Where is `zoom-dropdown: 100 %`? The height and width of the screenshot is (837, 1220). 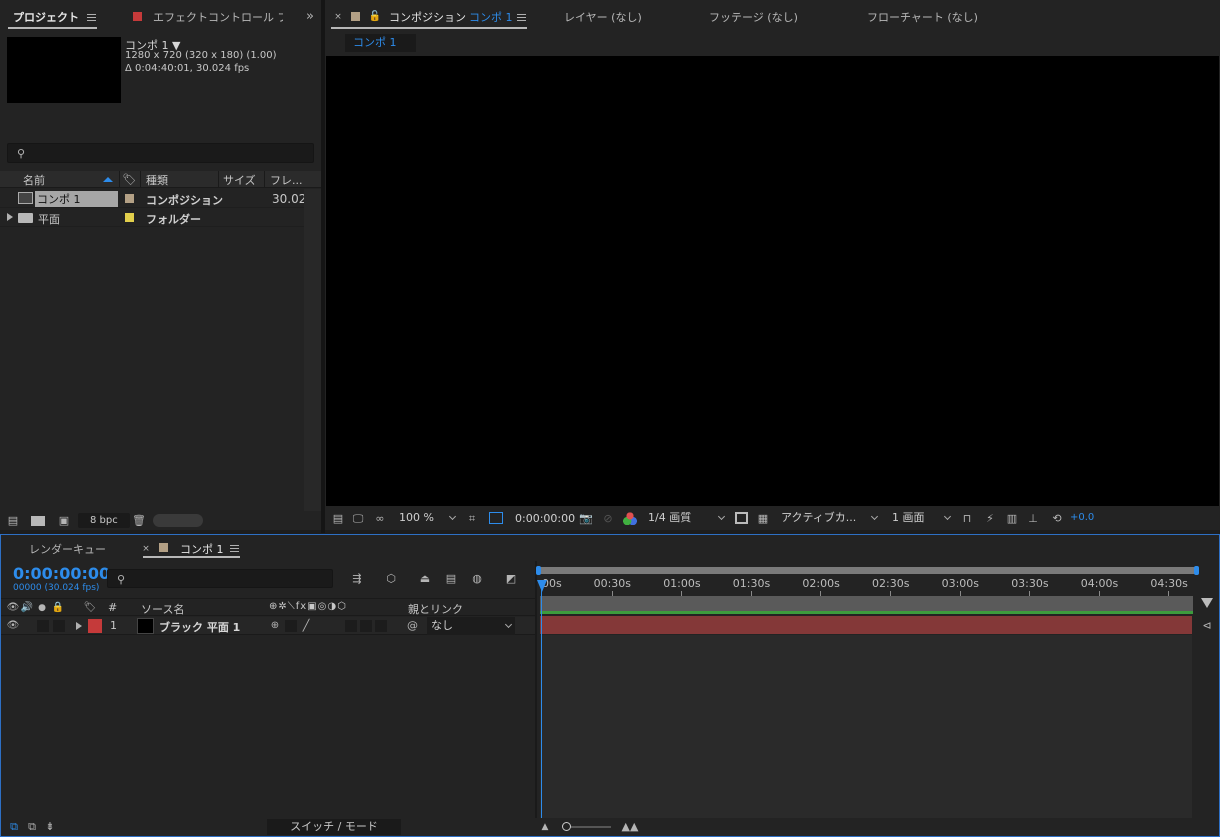 zoom-dropdown: 100 % is located at coordinates (427, 518).